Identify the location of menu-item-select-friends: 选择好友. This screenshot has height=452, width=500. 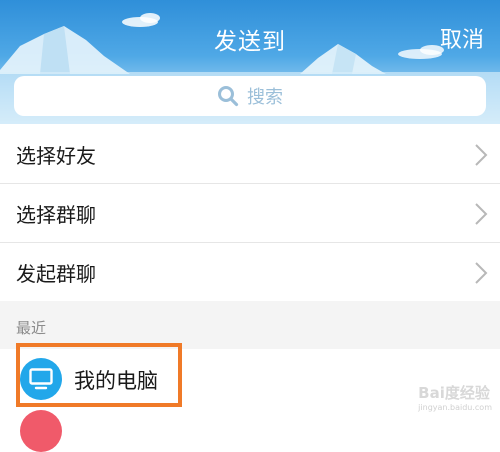
(250, 154).